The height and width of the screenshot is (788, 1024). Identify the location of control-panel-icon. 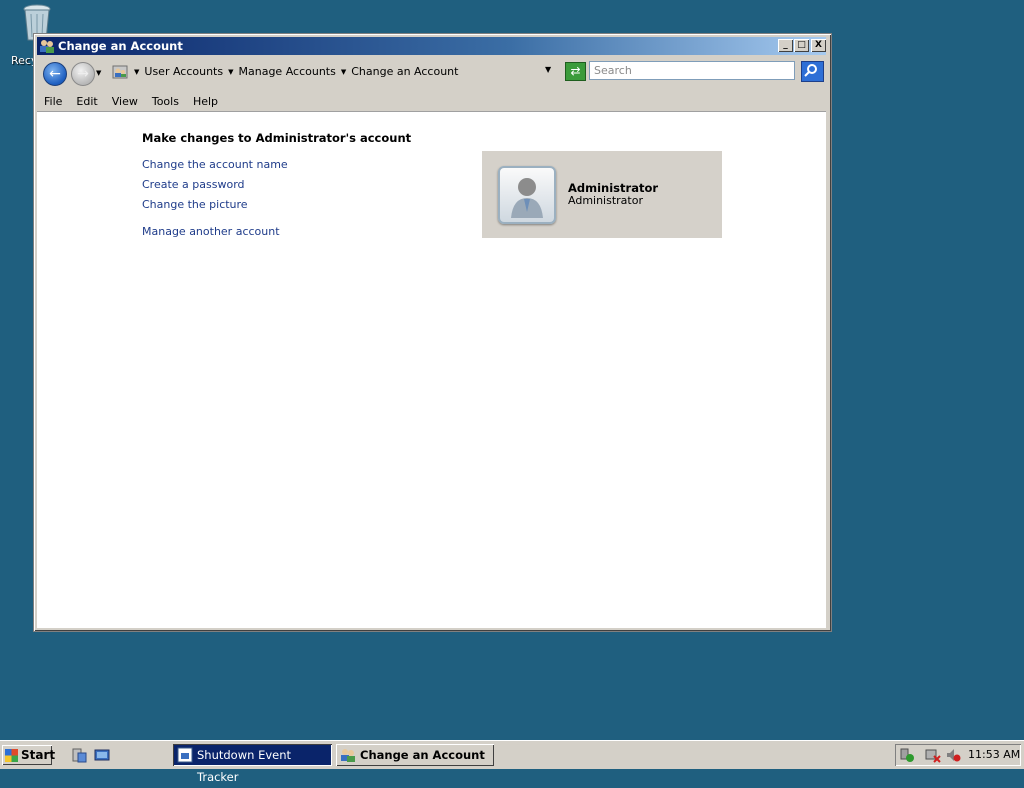
(120, 71).